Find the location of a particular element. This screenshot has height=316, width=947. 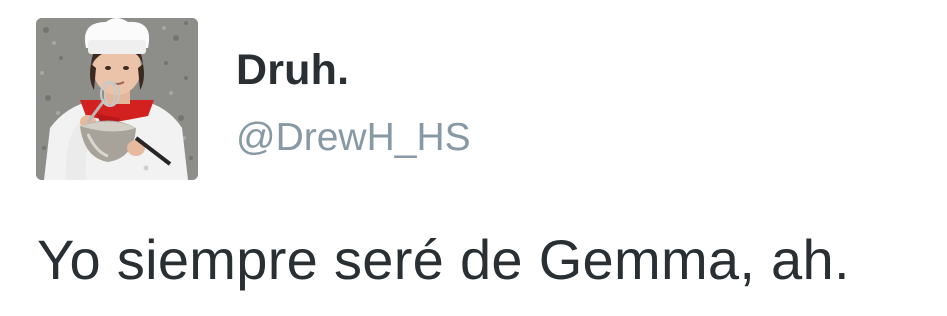

avatar-image is located at coordinates (117, 99).